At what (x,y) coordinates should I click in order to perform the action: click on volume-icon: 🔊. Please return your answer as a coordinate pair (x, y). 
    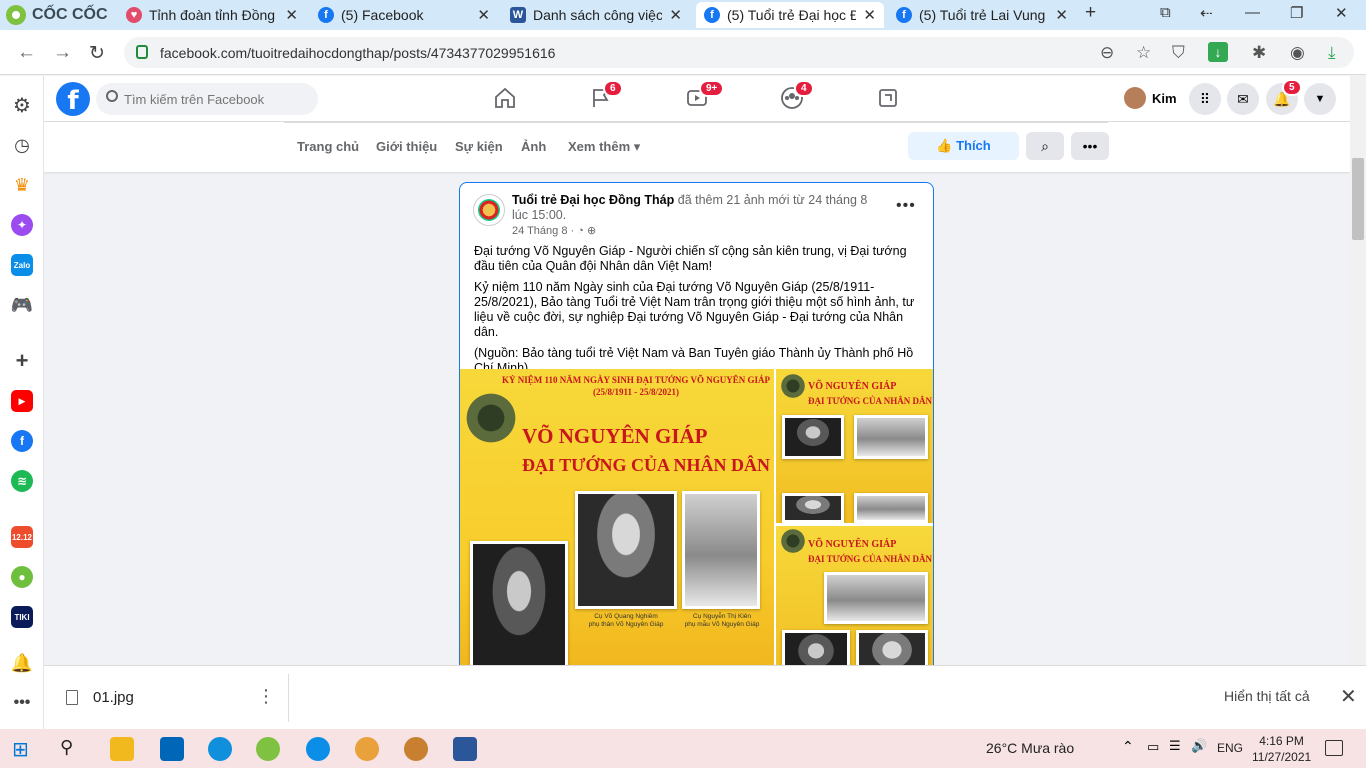
    Looking at the image, I should click on (1199, 746).